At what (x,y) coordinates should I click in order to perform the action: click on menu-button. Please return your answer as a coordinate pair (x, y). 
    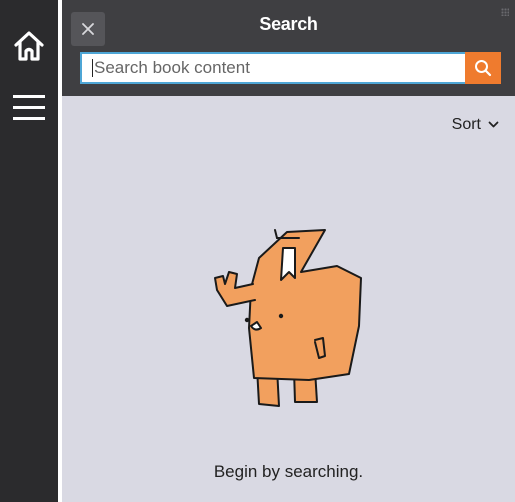
    Looking at the image, I should click on (29, 108).